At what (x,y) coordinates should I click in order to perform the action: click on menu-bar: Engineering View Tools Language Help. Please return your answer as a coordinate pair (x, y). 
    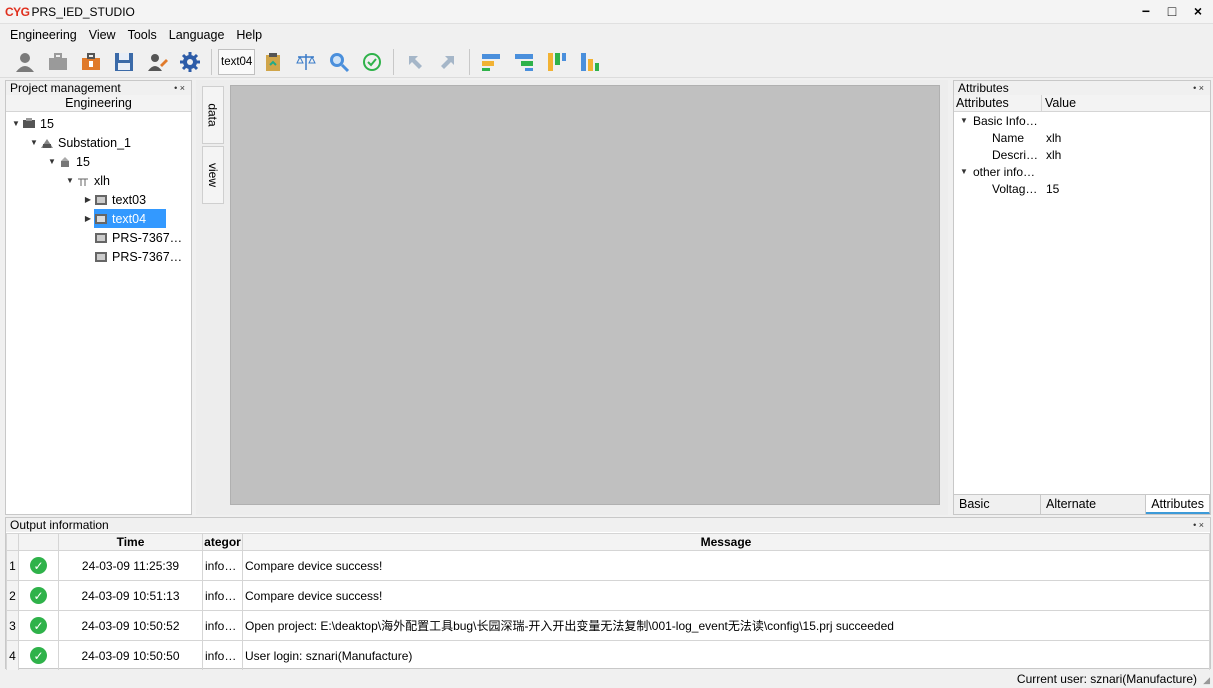
    Looking at the image, I should click on (606, 35).